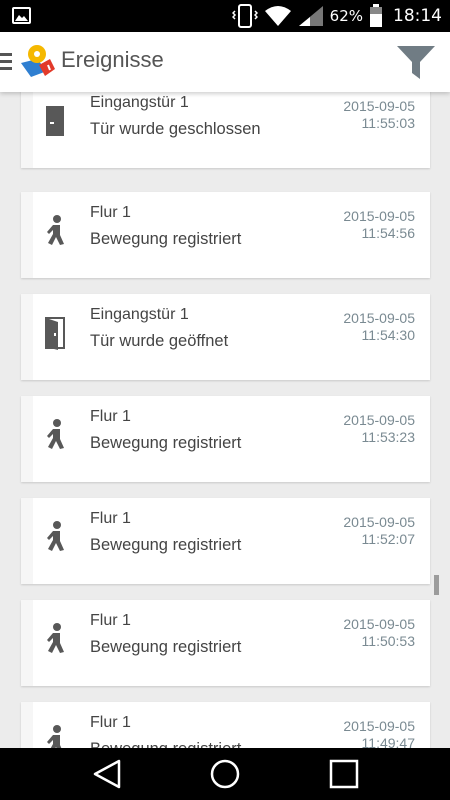 This screenshot has height=800, width=450. I want to click on home-icon, so click(225, 774).